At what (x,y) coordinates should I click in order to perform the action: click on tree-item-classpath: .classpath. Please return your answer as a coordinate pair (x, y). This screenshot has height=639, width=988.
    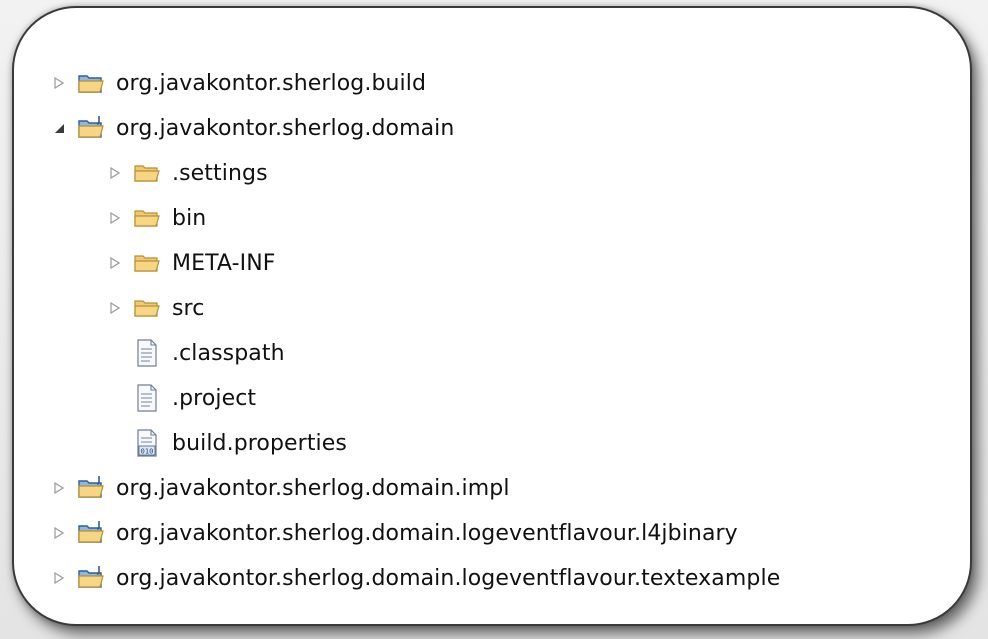
    Looking at the image, I should click on (208, 353).